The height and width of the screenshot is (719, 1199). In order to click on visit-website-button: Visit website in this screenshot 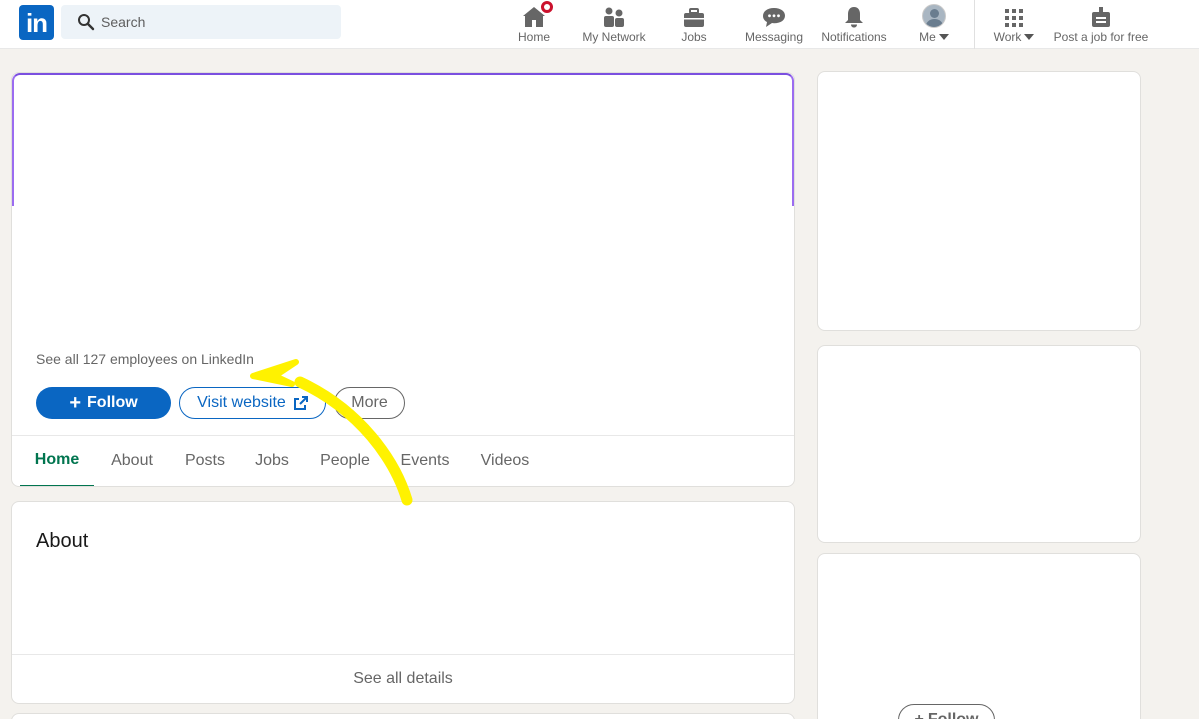, I will do `click(252, 403)`.